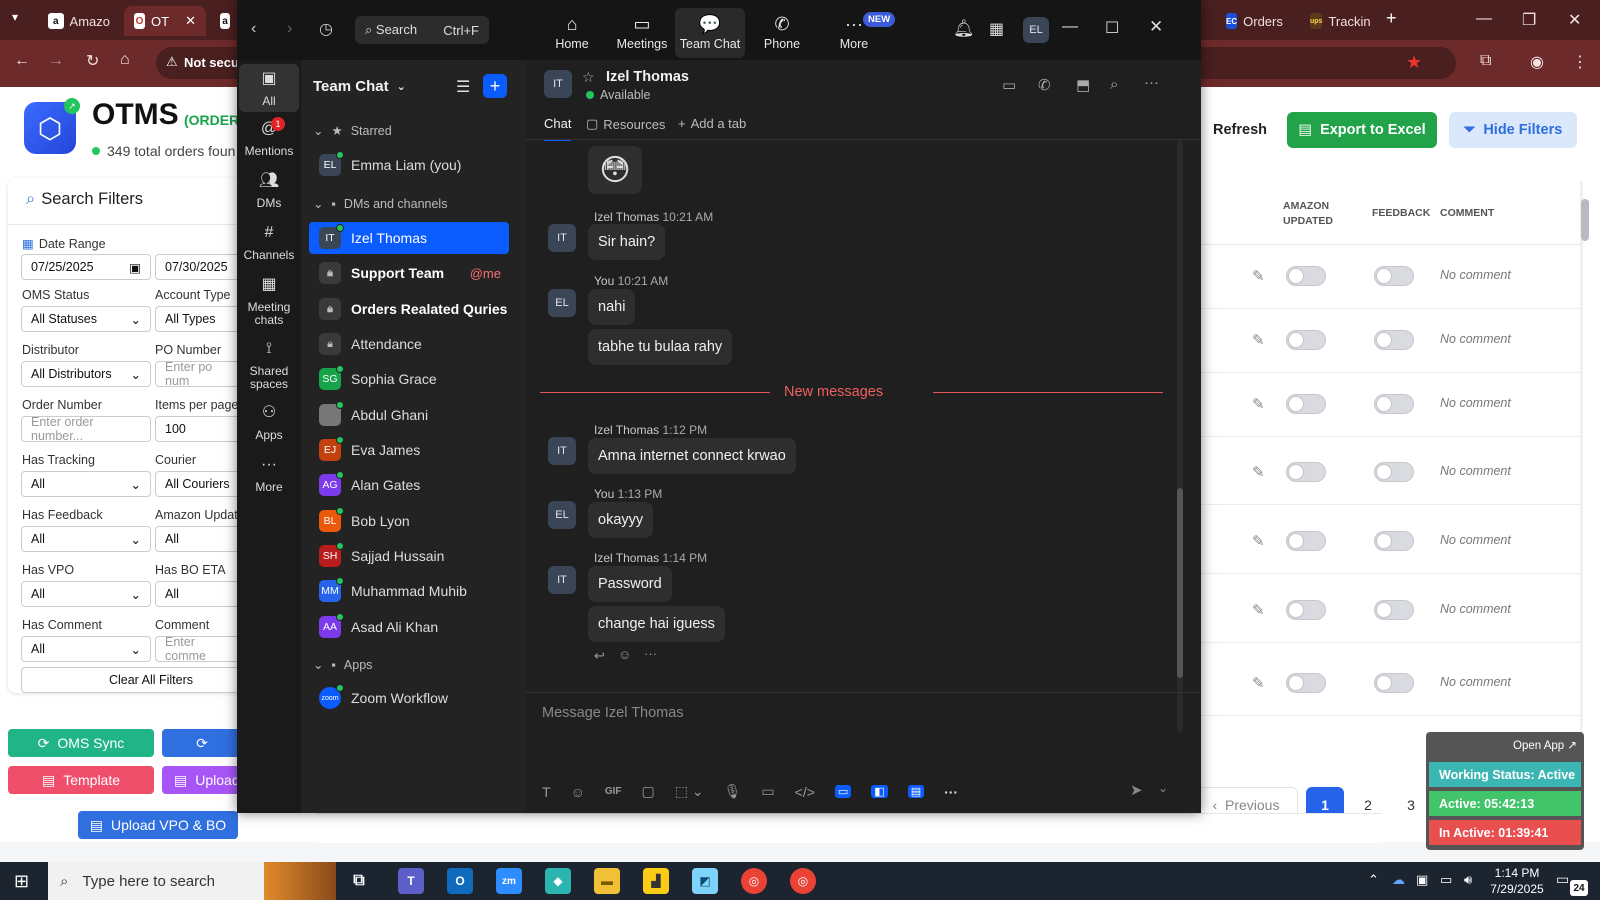 This screenshot has width=1600, height=900. I want to click on taskbar-search-box: ⌕ Type here to search, so click(192, 881).